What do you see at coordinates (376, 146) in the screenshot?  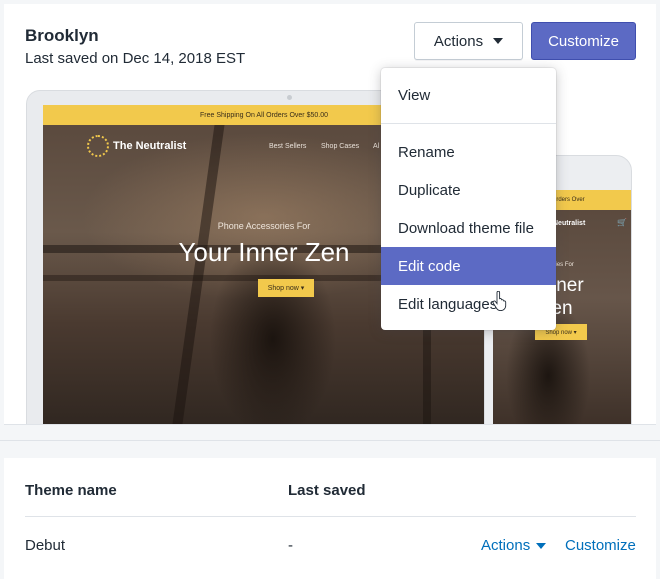 I see `nav-link: Al` at bounding box center [376, 146].